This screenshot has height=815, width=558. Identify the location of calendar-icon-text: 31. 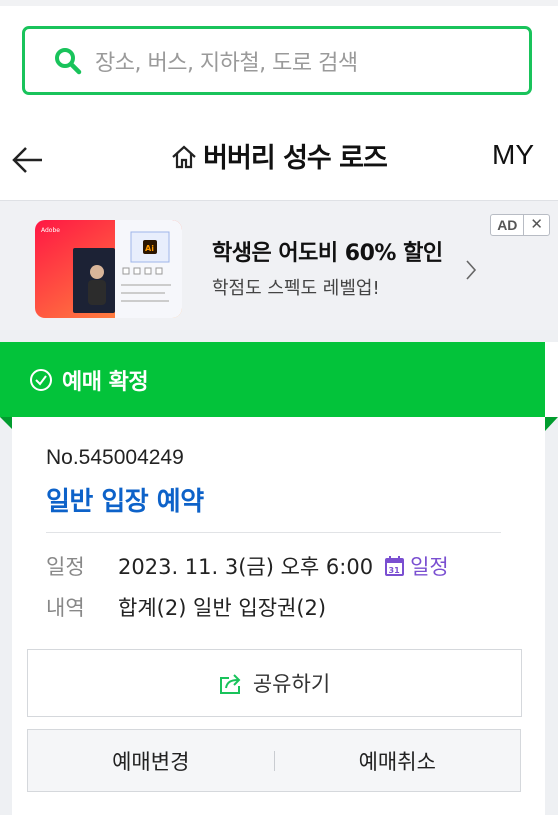
(395, 570).